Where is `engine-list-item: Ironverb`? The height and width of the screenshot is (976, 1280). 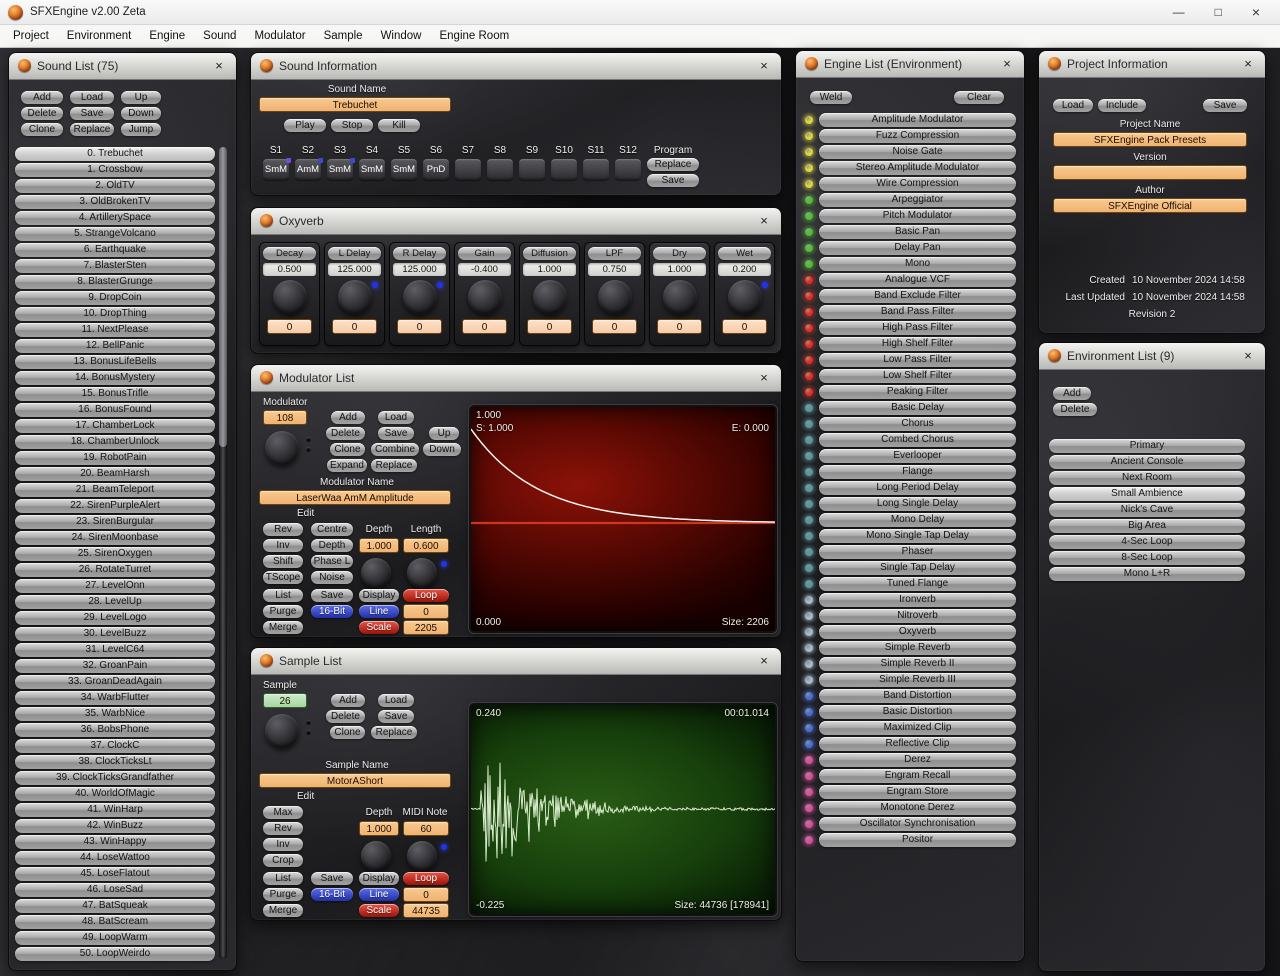
engine-list-item: Ironverb is located at coordinates (917, 599).